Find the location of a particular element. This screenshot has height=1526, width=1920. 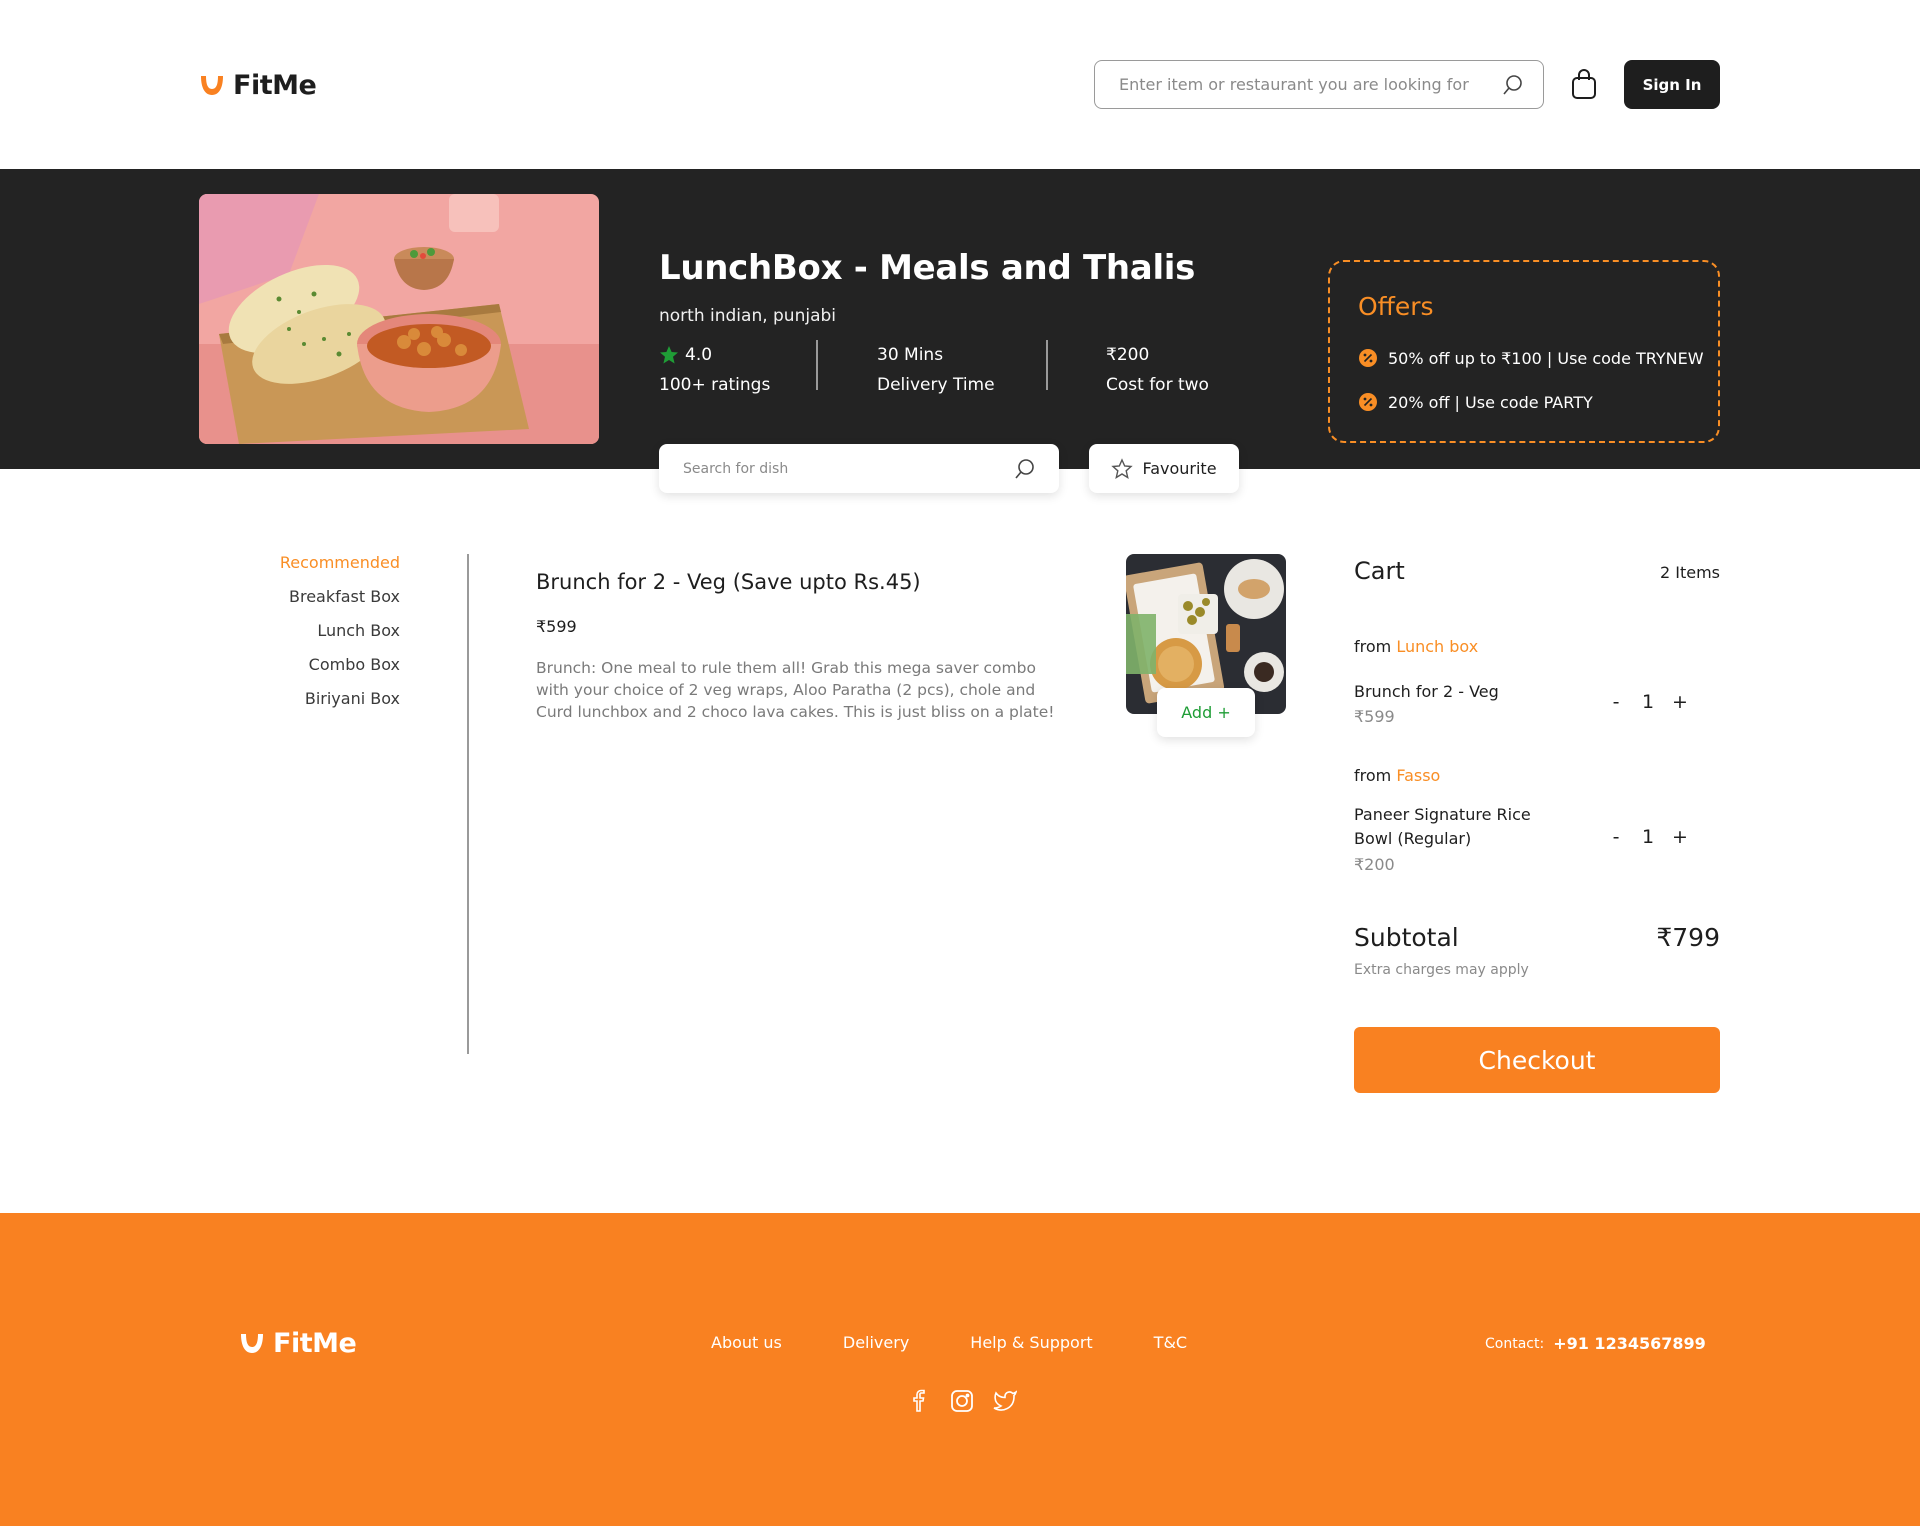

category-breakfast-box: Breakfast Box is located at coordinates (315, 604).